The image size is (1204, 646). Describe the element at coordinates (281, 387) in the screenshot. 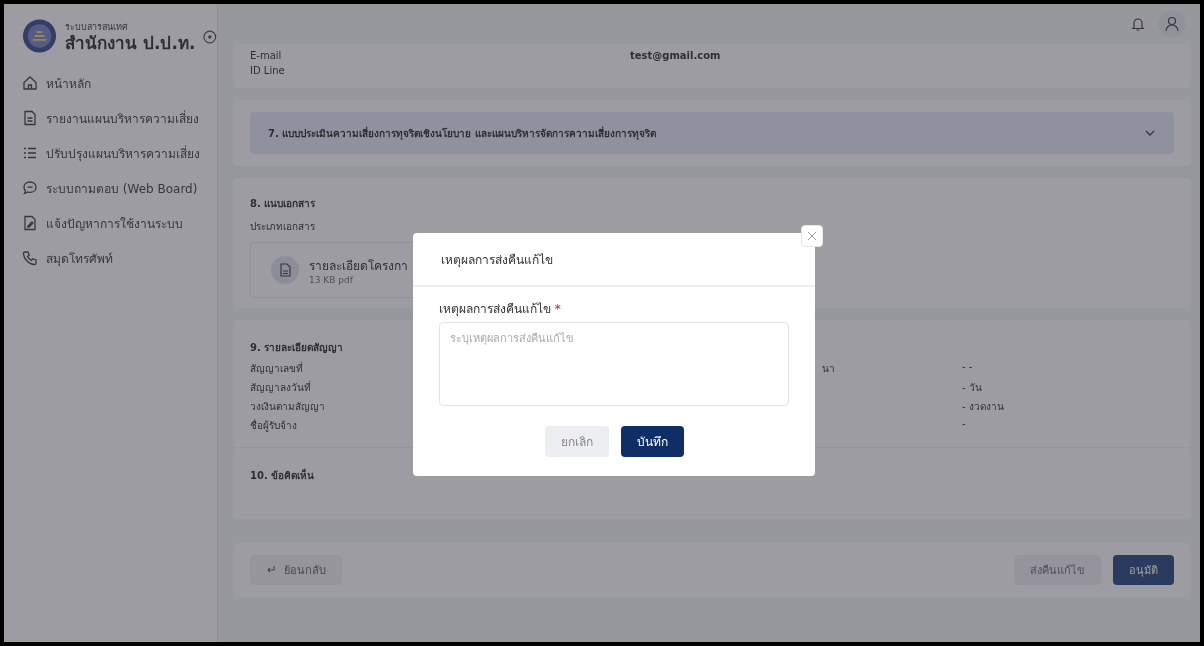

I see `field-label: สัญญาลงวันที่` at that location.